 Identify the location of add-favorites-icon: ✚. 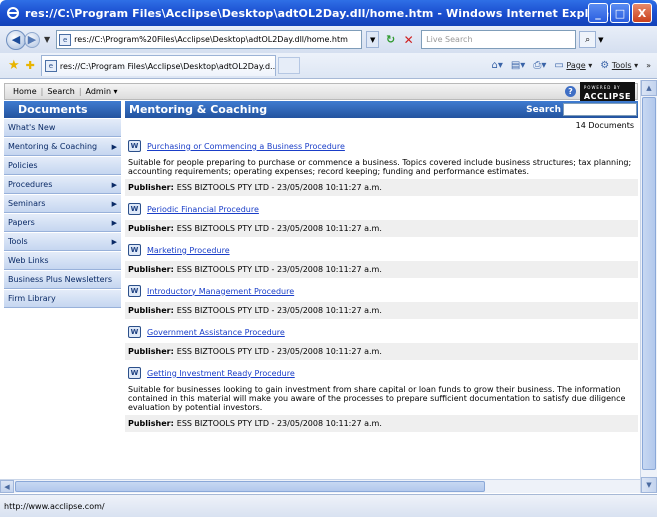
(30, 65).